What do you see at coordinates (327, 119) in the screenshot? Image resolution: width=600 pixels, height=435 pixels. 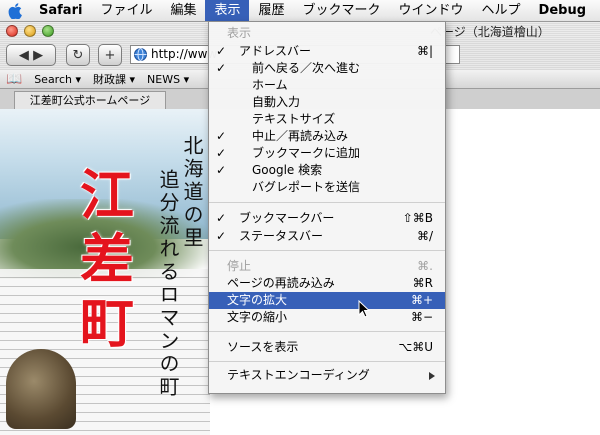 I see `menu-item-text-size: テキストサイズ` at bounding box center [327, 119].